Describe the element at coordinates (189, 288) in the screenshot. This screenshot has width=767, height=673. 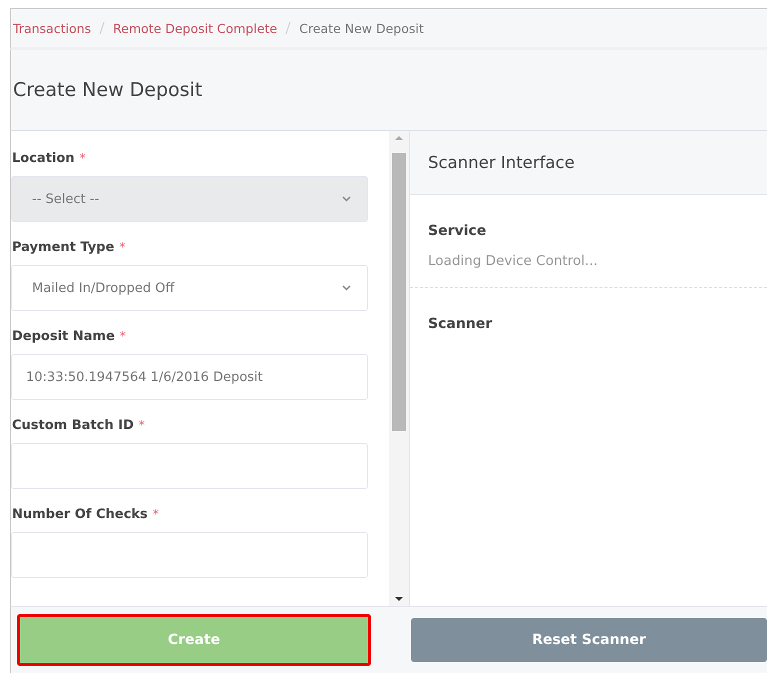
I see `select-field: Mailed In/Dropped Off` at that location.